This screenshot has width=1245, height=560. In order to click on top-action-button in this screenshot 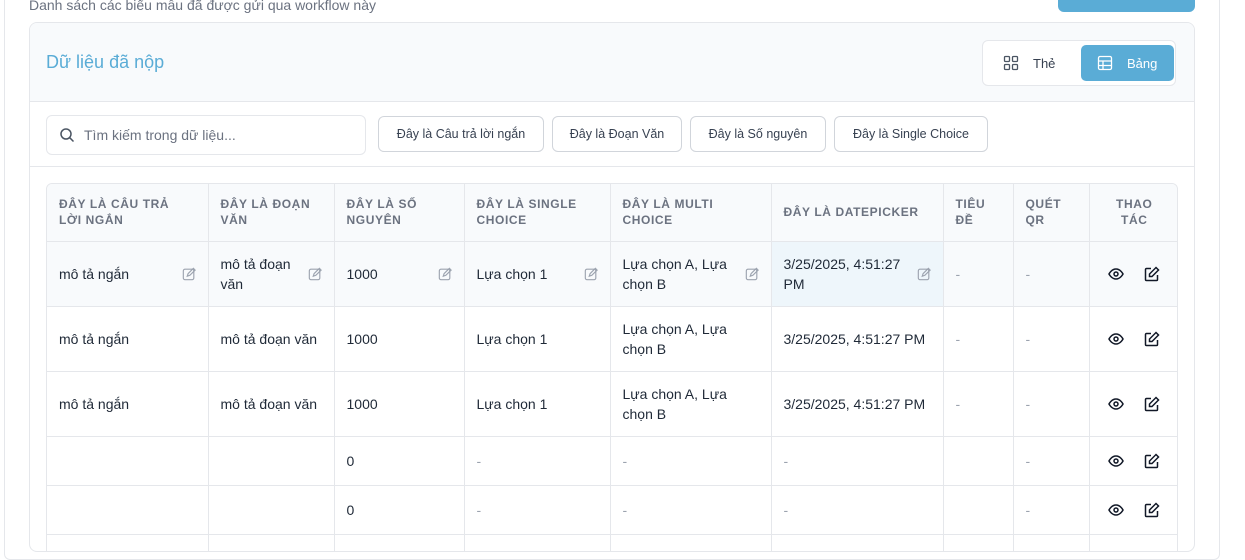, I will do `click(1126, 6)`.